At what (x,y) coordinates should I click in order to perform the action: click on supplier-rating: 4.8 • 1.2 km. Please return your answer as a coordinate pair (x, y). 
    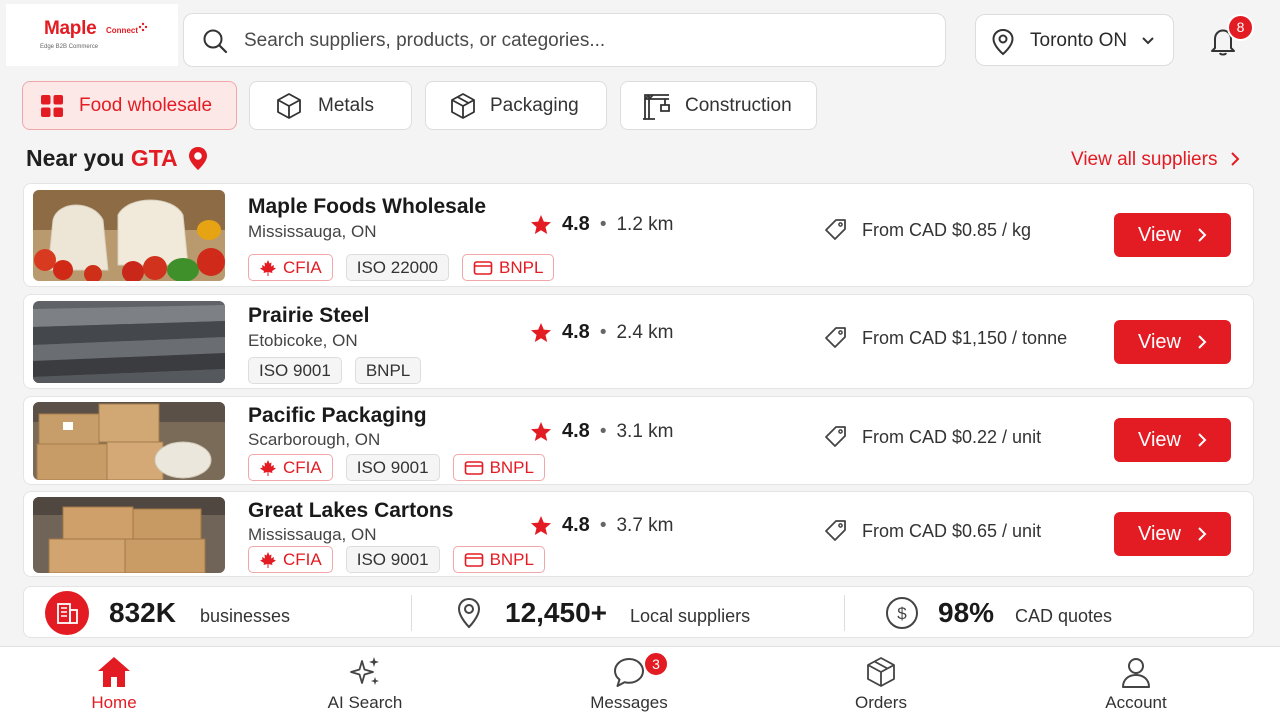
    Looking at the image, I should click on (602, 224).